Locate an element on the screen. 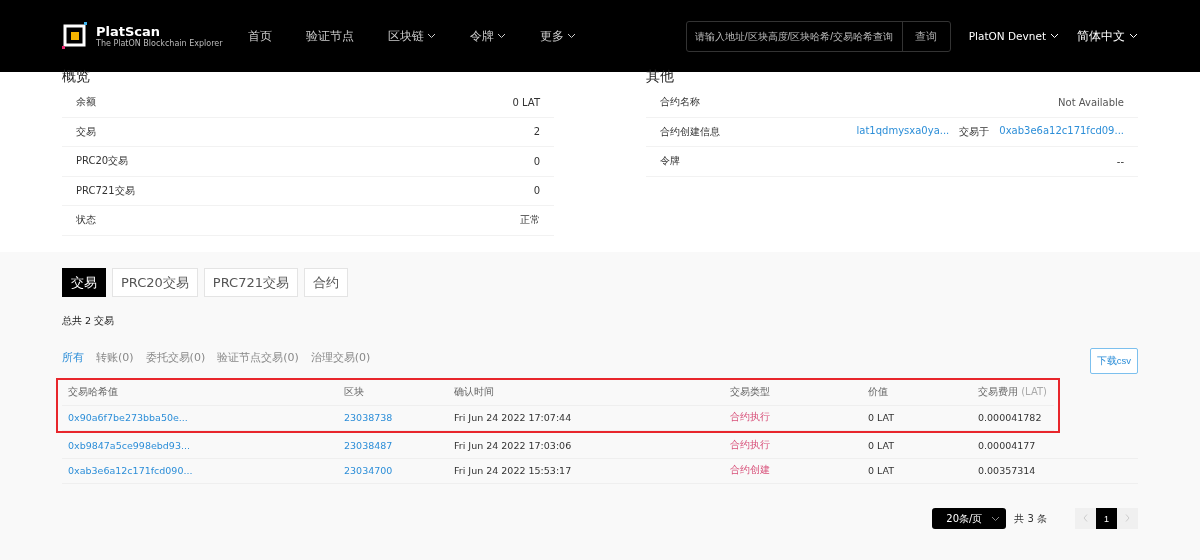  chevron-left-icon is located at coordinates (1085, 517).